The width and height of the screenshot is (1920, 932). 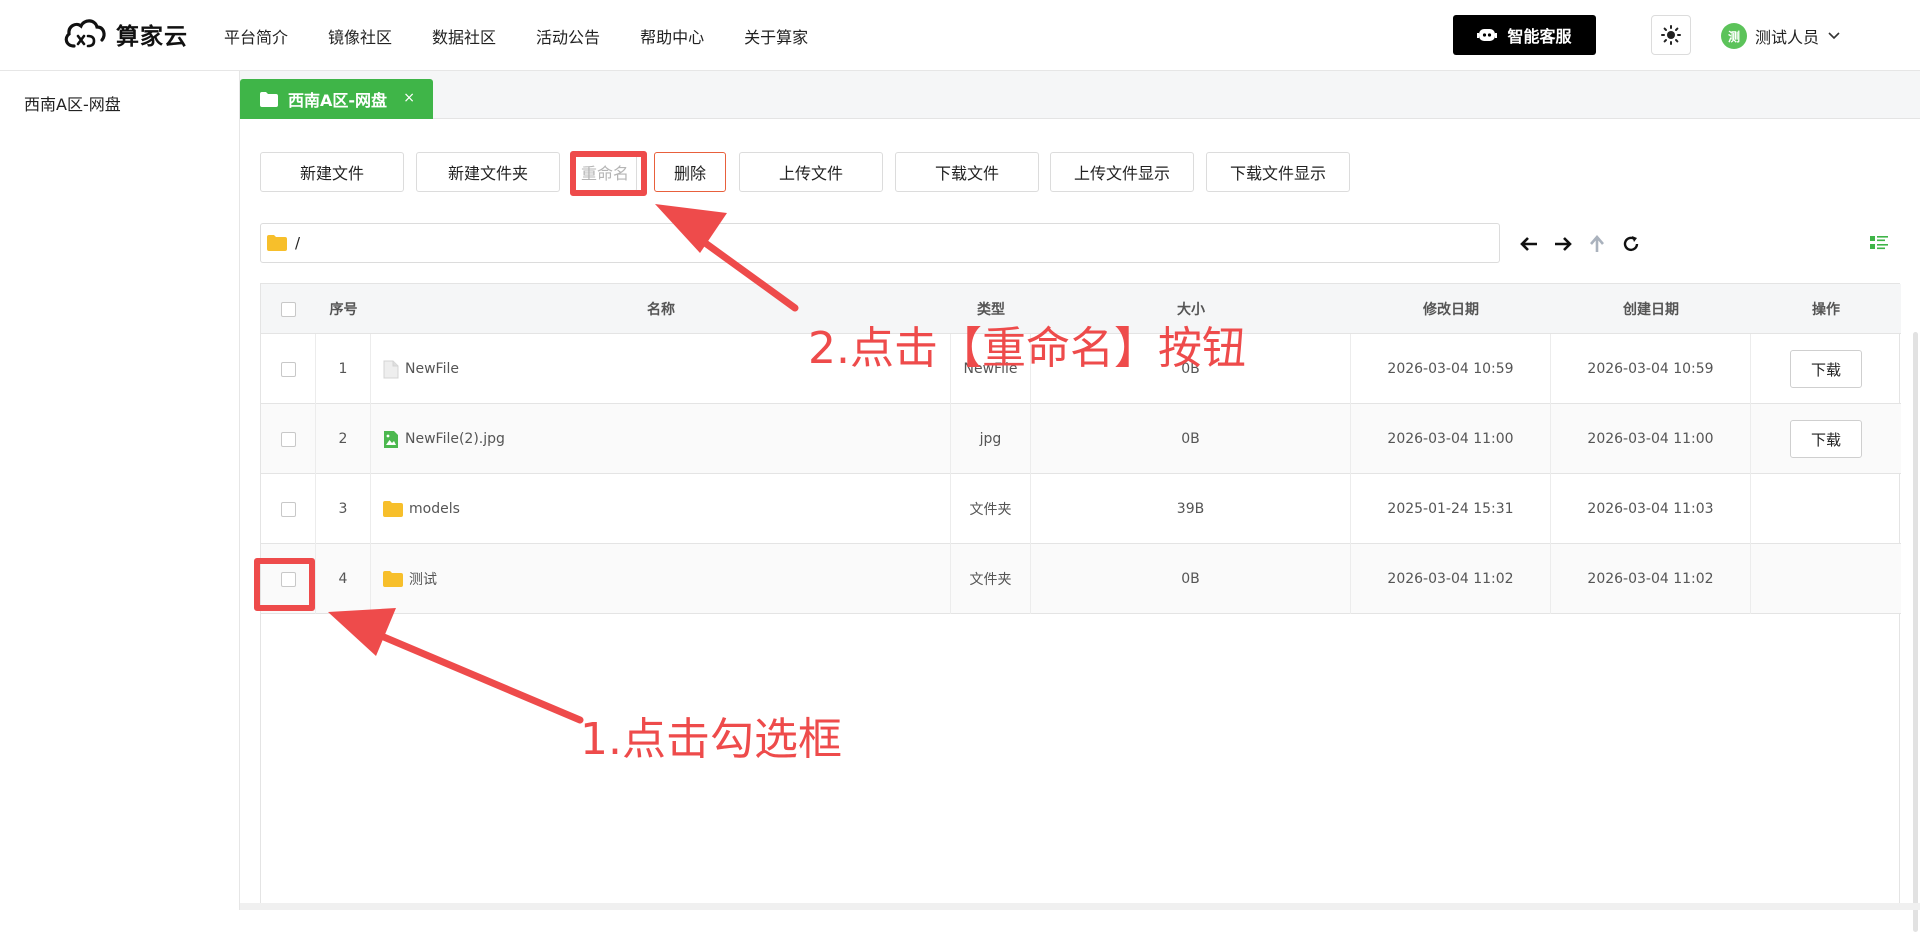 I want to click on avatar: 测, so click(x=1734, y=36).